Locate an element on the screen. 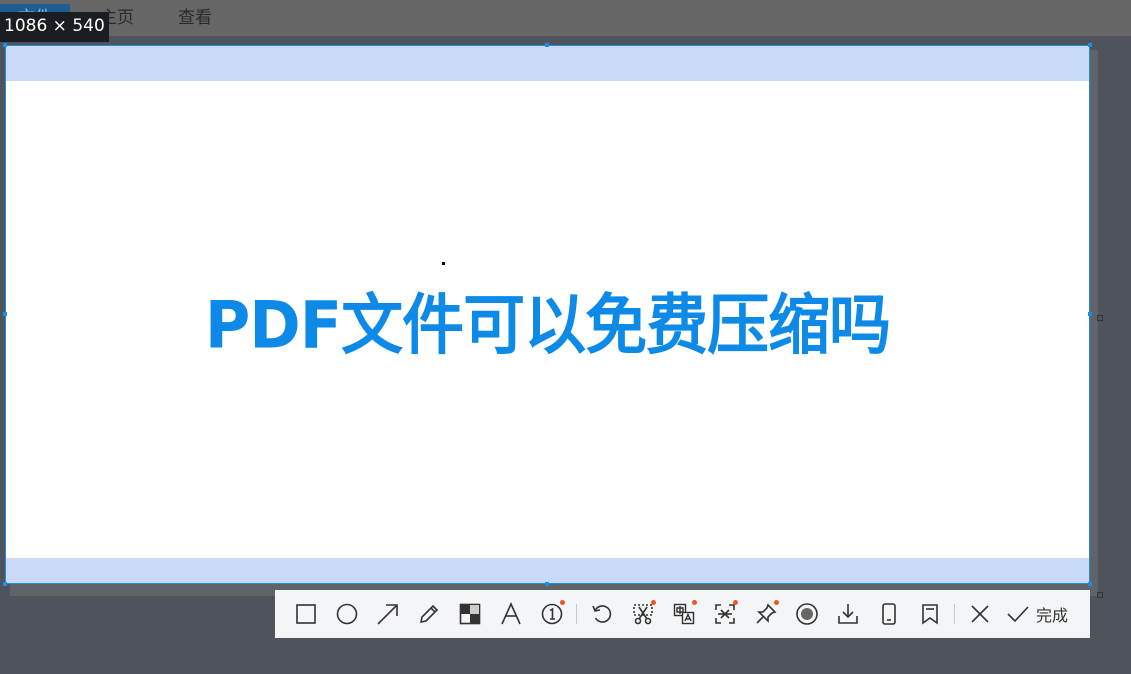  bookmark-tool is located at coordinates (929, 614).